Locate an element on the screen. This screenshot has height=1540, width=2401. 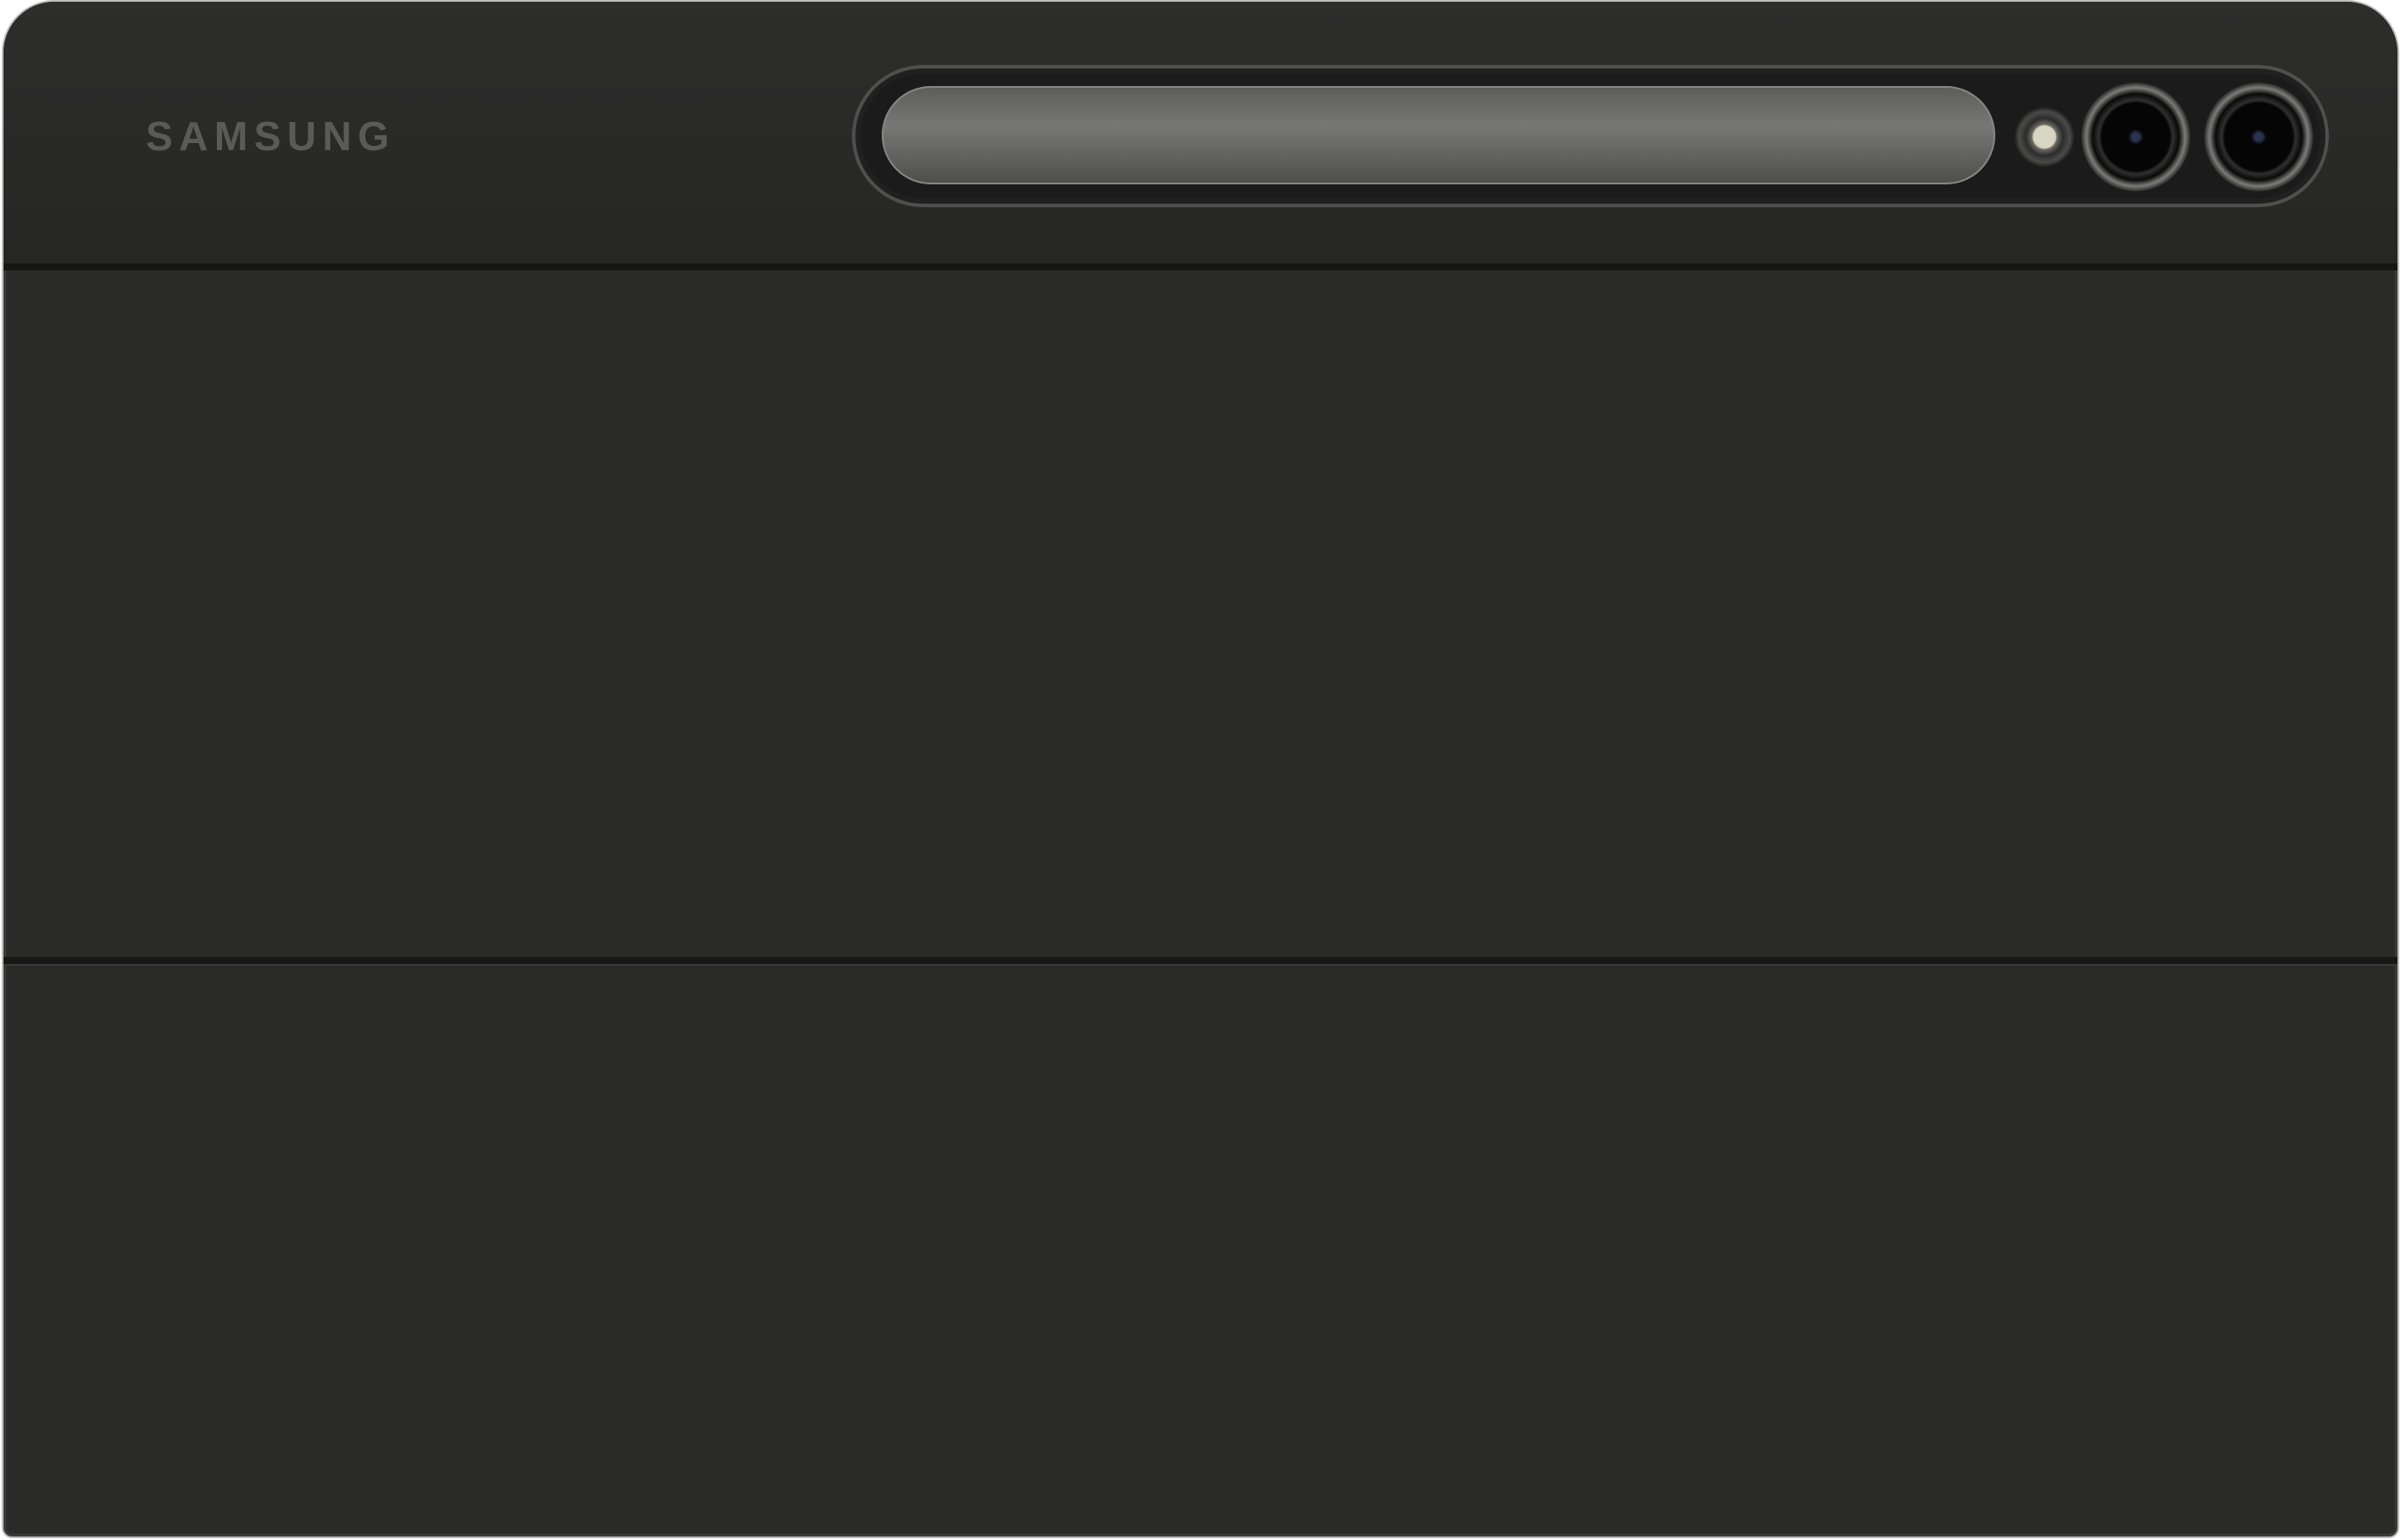
fold-seam is located at coordinates (1200, 960).